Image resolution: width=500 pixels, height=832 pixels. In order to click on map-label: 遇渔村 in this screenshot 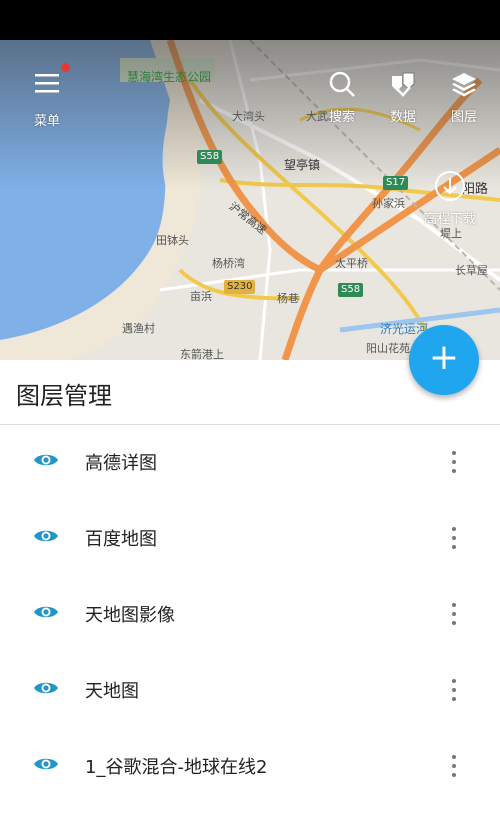, I will do `click(138, 328)`.